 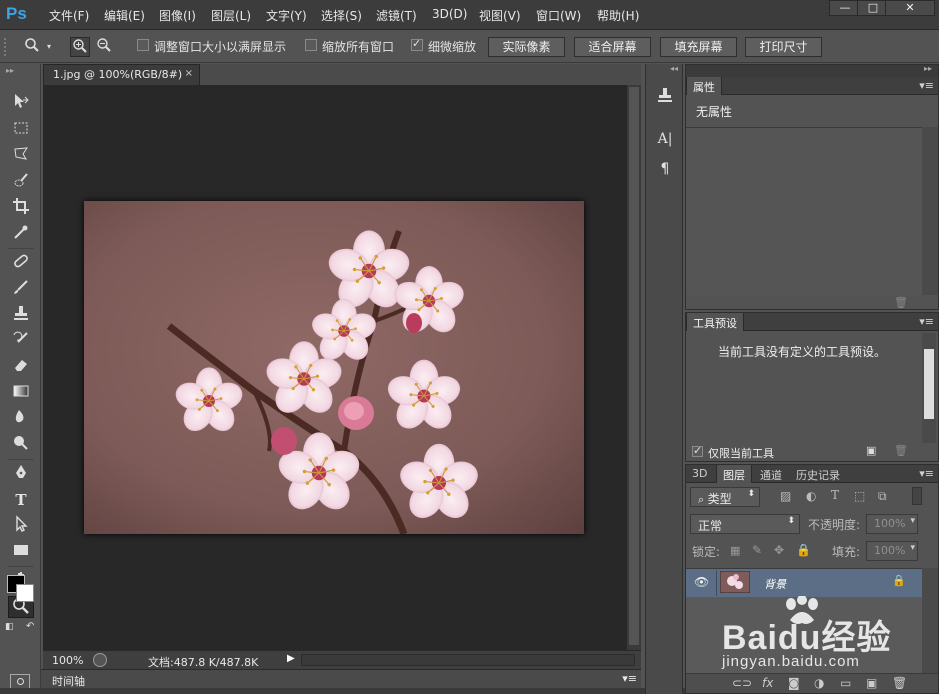 What do you see at coordinates (735, 550) in the screenshot?
I see `lock-transparent-icon: ▦` at bounding box center [735, 550].